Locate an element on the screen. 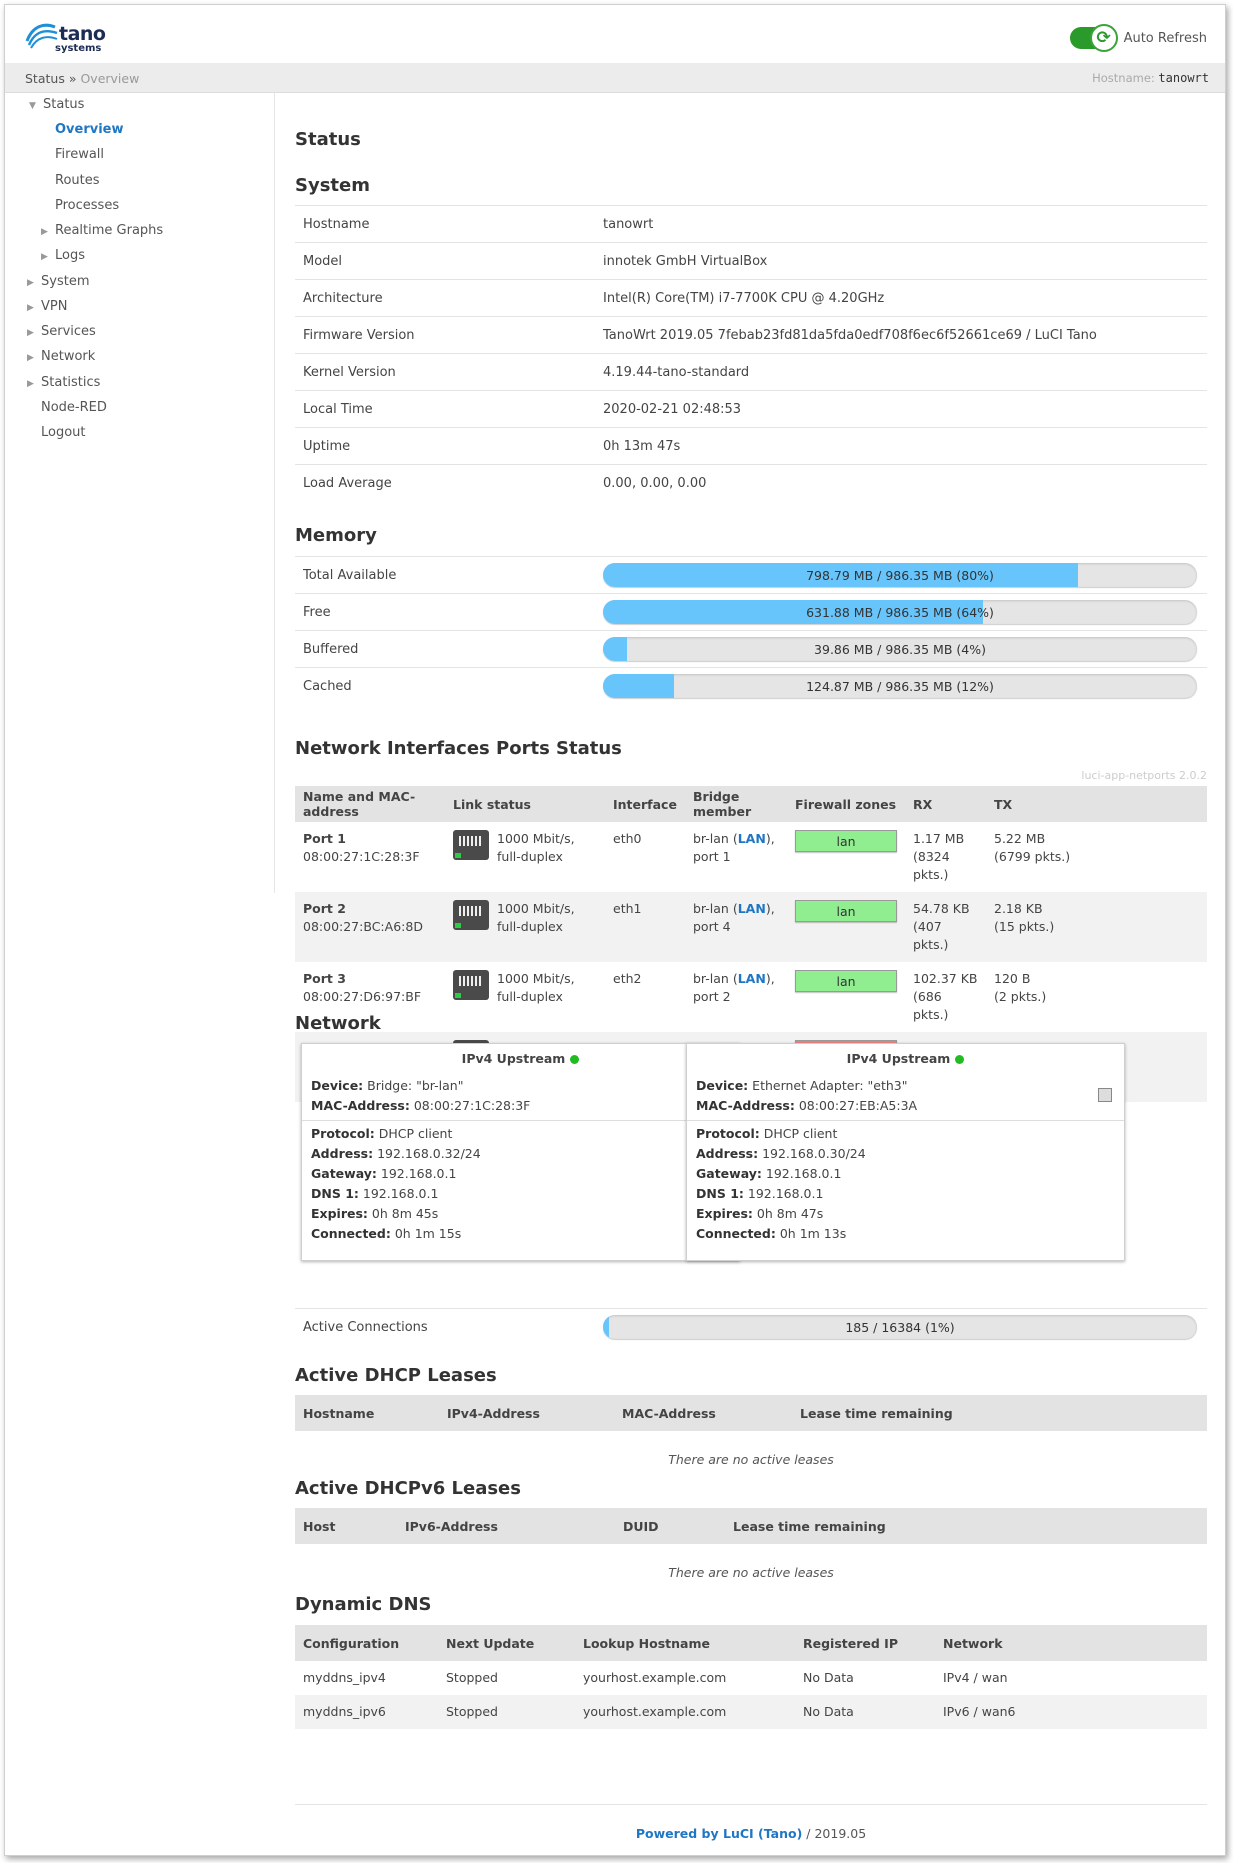 The height and width of the screenshot is (1863, 1233). memory-progress-bar: 124.87 MB / 986.35 MB (12%) is located at coordinates (900, 686).